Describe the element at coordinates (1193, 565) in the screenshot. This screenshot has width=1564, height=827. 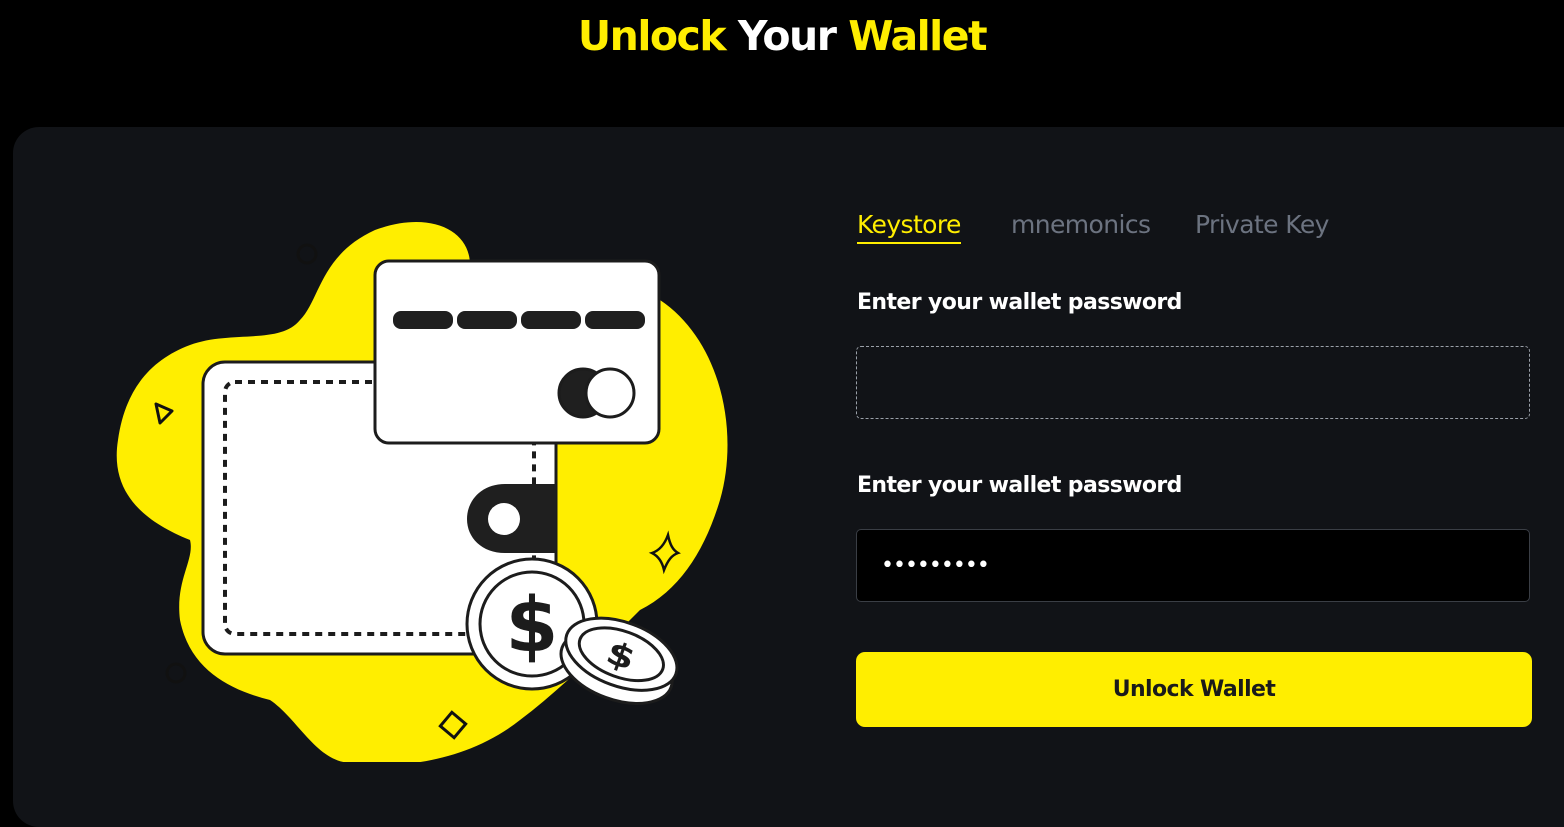
I see `password-input-2: •••••••••` at that location.